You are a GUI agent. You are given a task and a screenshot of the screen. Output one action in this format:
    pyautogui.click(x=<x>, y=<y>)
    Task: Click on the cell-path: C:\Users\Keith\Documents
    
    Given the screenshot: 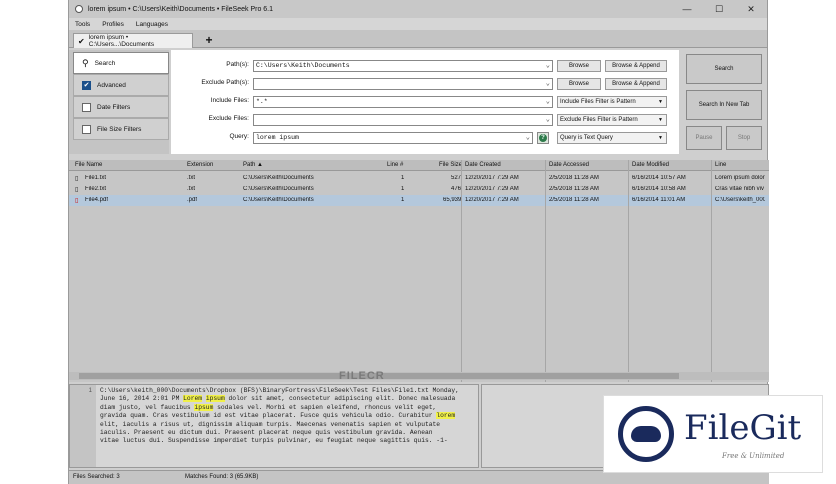 What is the action you would take?
    pyautogui.click(x=278, y=200)
    